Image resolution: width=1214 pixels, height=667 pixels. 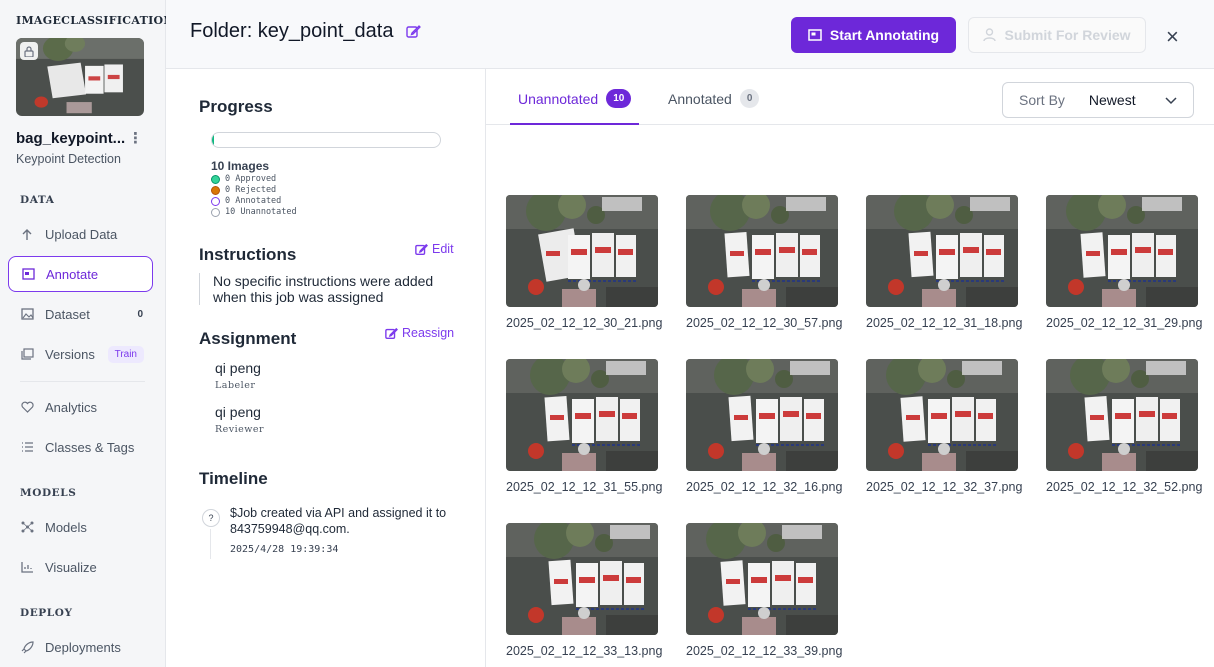 I want to click on chevron-down-icon, so click(x=1171, y=101).